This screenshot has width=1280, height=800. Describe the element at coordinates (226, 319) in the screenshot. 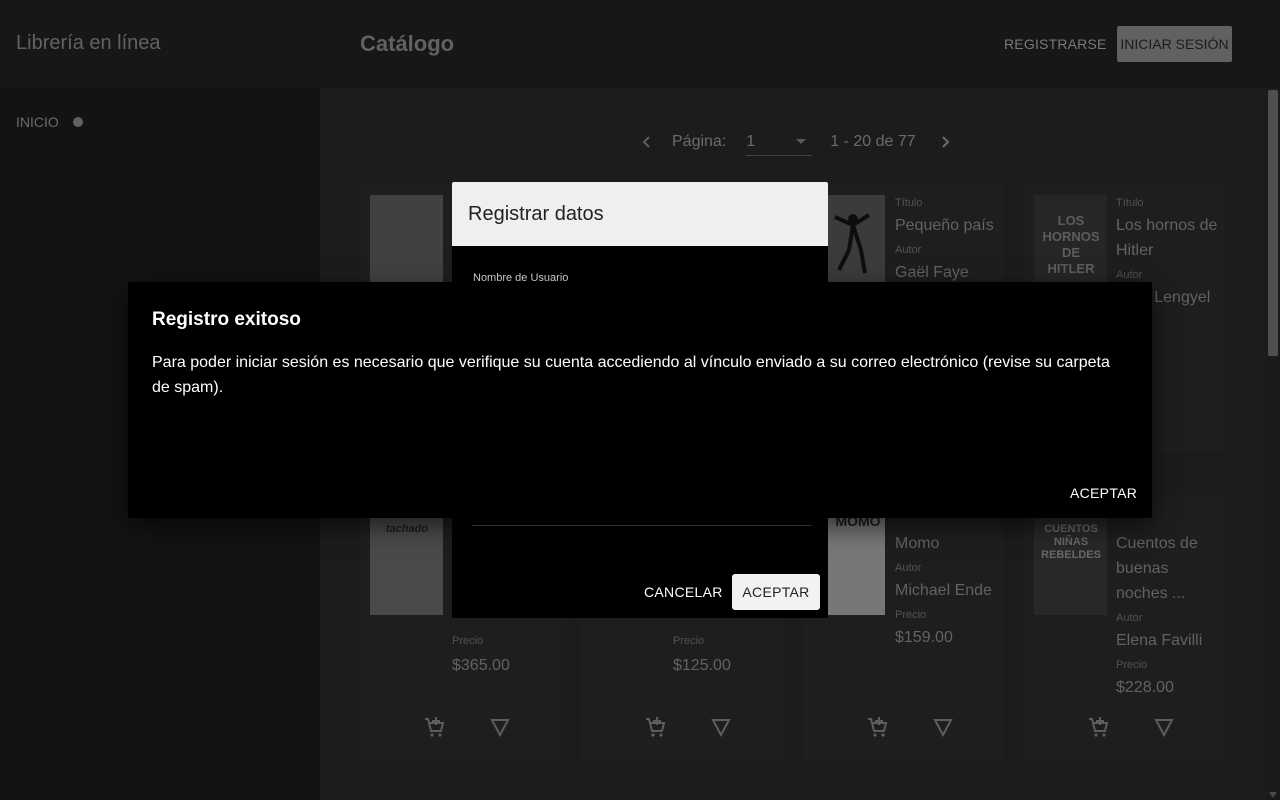

I see `success-dialog-title: Registro exitoso` at that location.